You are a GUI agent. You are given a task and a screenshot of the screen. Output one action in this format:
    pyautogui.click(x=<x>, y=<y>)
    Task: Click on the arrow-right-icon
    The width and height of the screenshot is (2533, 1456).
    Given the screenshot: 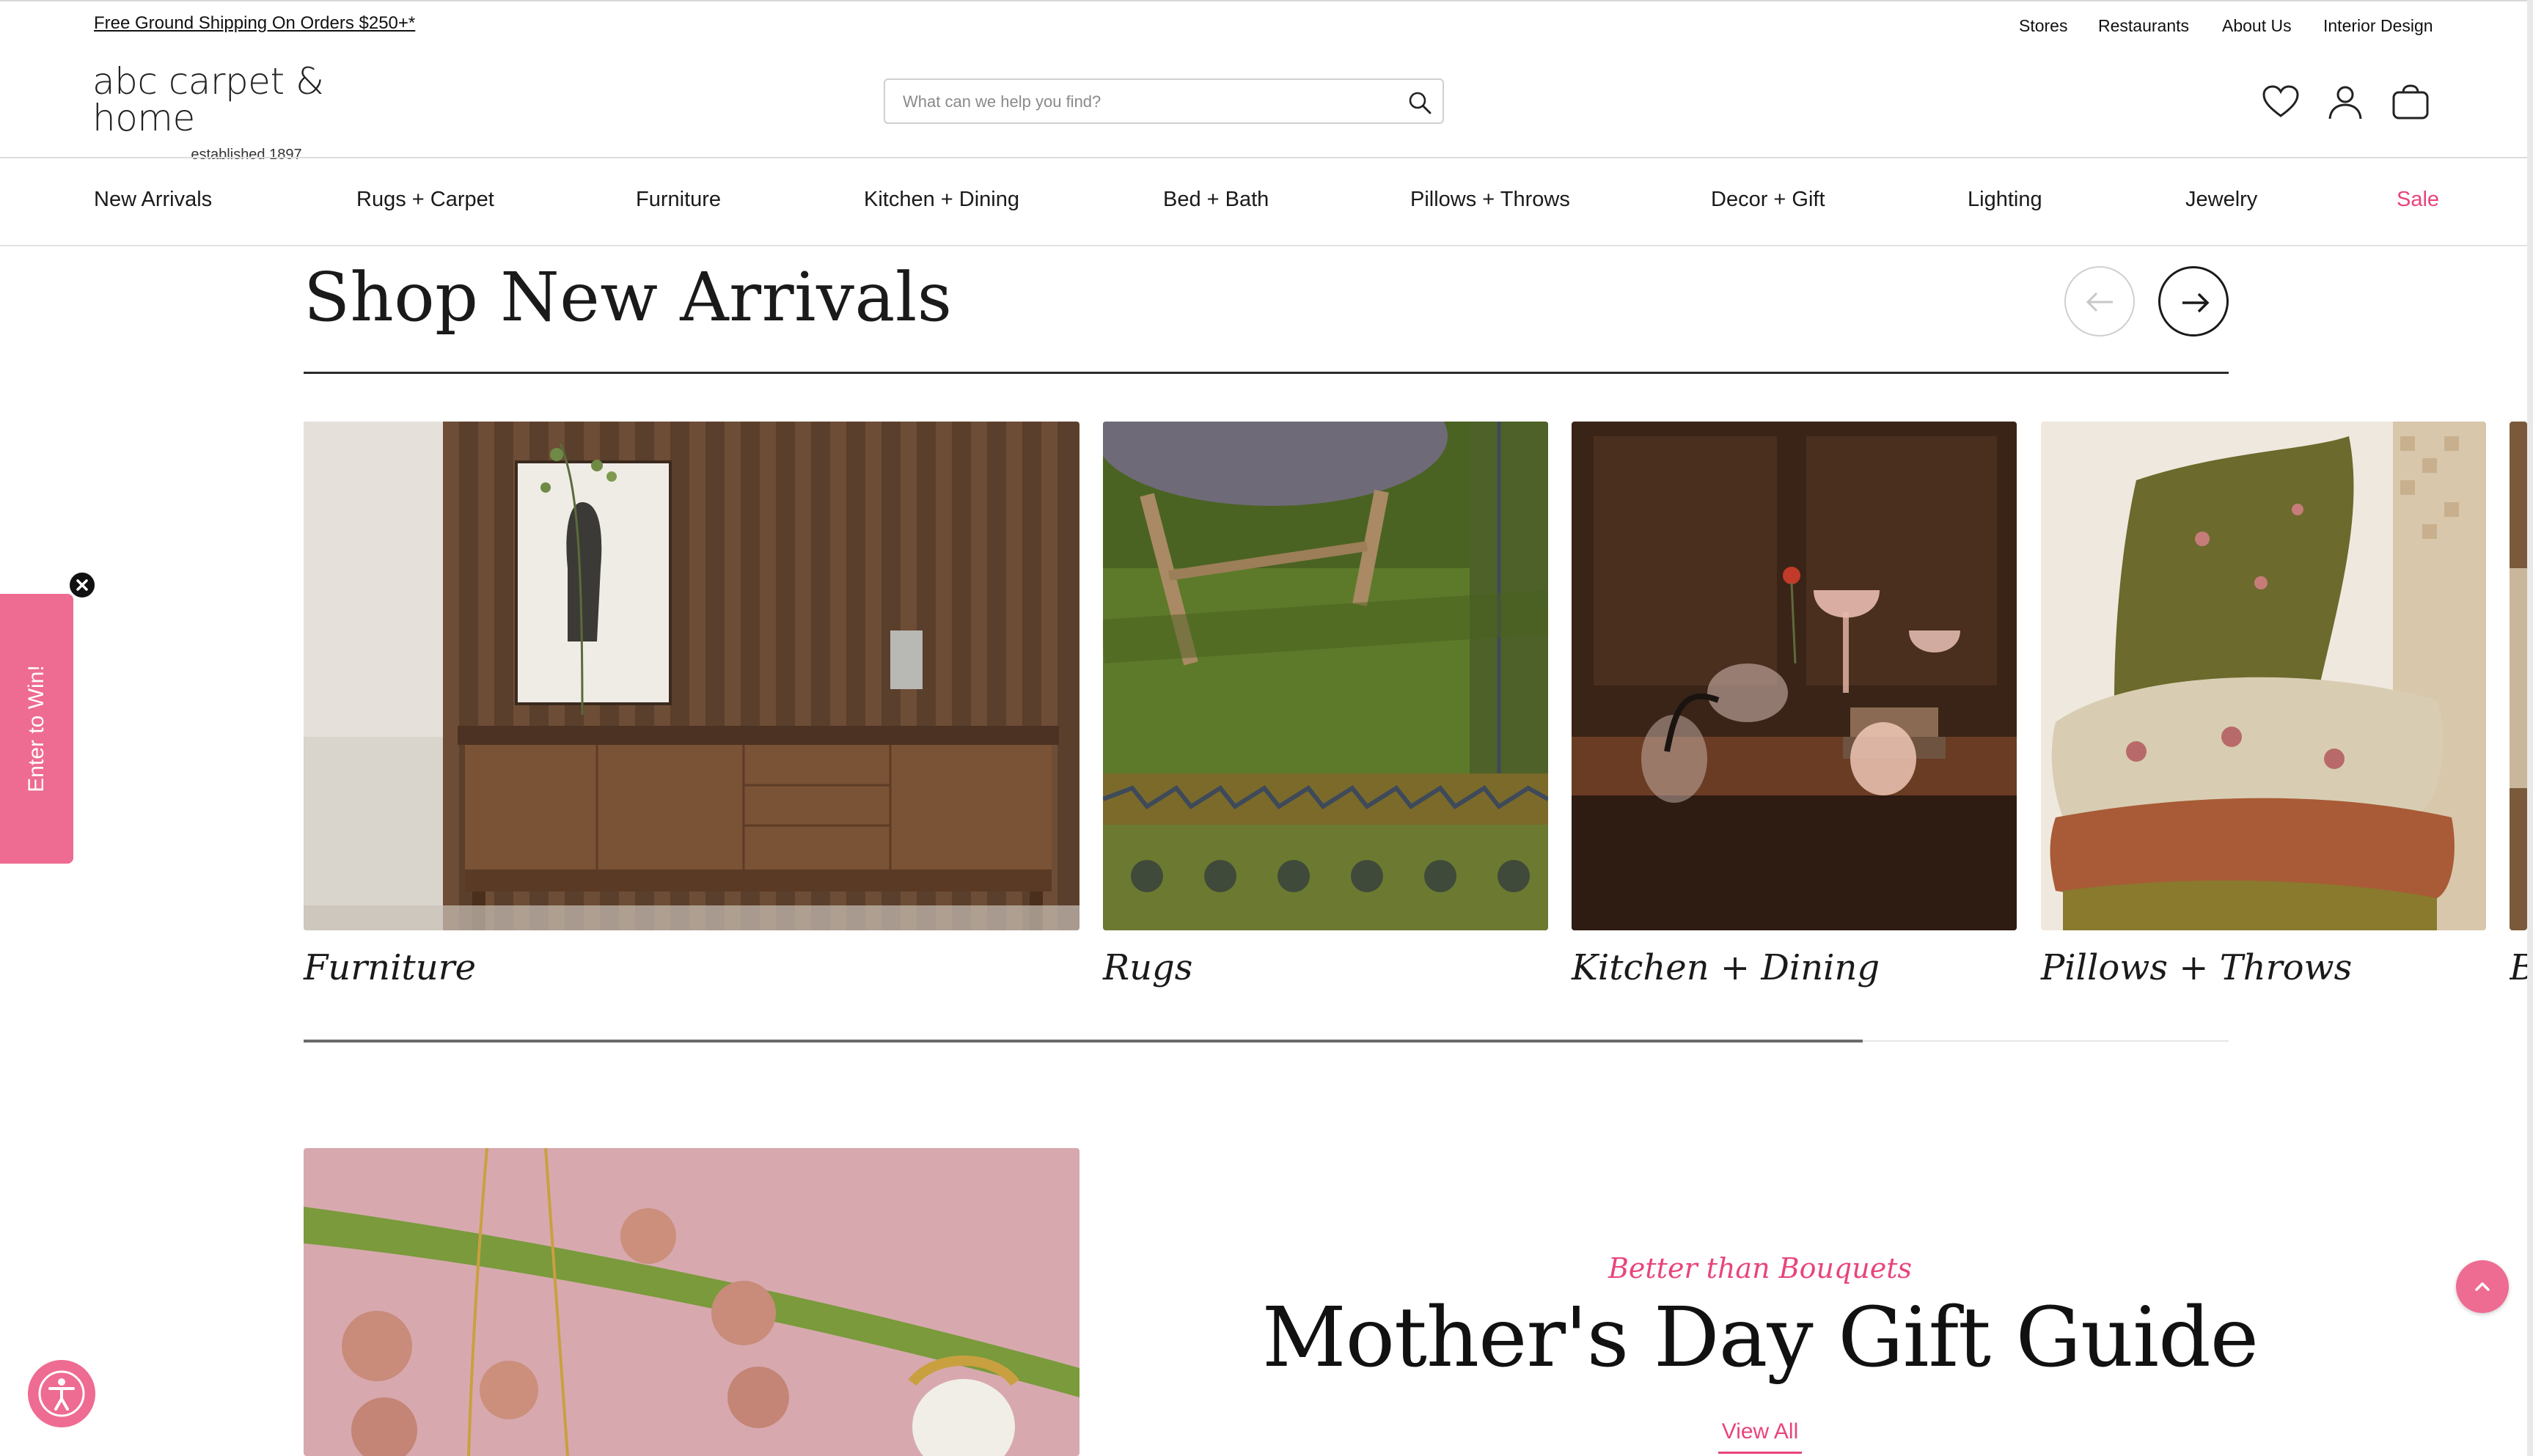 What is the action you would take?
    pyautogui.click(x=2196, y=303)
    